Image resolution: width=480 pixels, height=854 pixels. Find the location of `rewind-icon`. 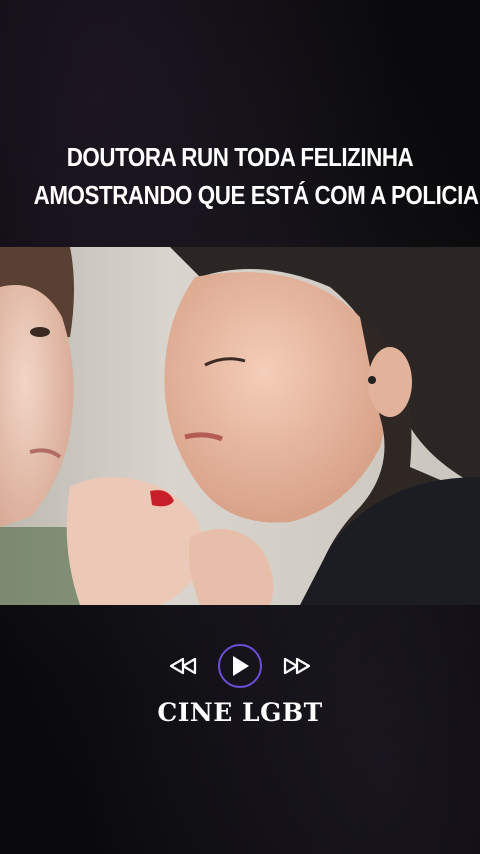

rewind-icon is located at coordinates (183, 666).